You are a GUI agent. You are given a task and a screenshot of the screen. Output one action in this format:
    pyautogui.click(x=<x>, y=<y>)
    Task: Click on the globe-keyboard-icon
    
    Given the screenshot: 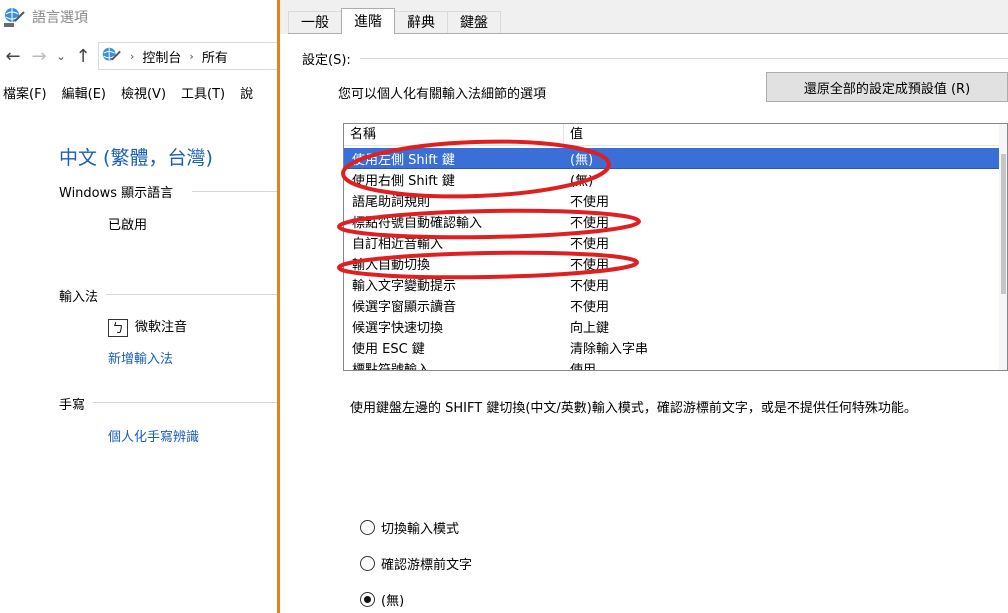 What is the action you would take?
    pyautogui.click(x=14, y=17)
    